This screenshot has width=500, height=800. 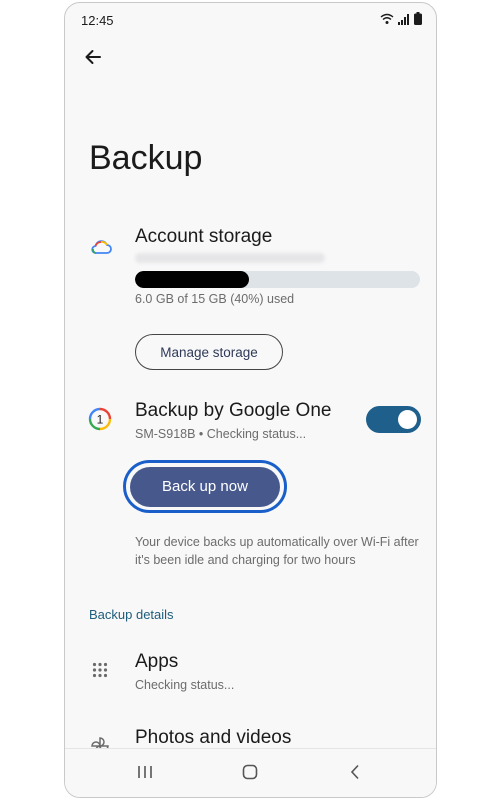 What do you see at coordinates (250, 20) in the screenshot?
I see `status-bar: 12:45` at bounding box center [250, 20].